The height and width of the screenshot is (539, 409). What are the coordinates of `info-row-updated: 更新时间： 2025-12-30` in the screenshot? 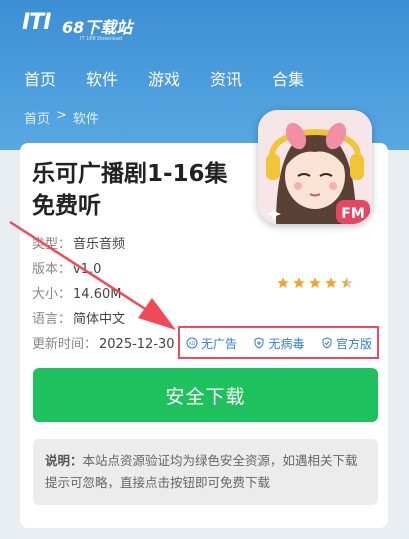 It's located at (103, 344).